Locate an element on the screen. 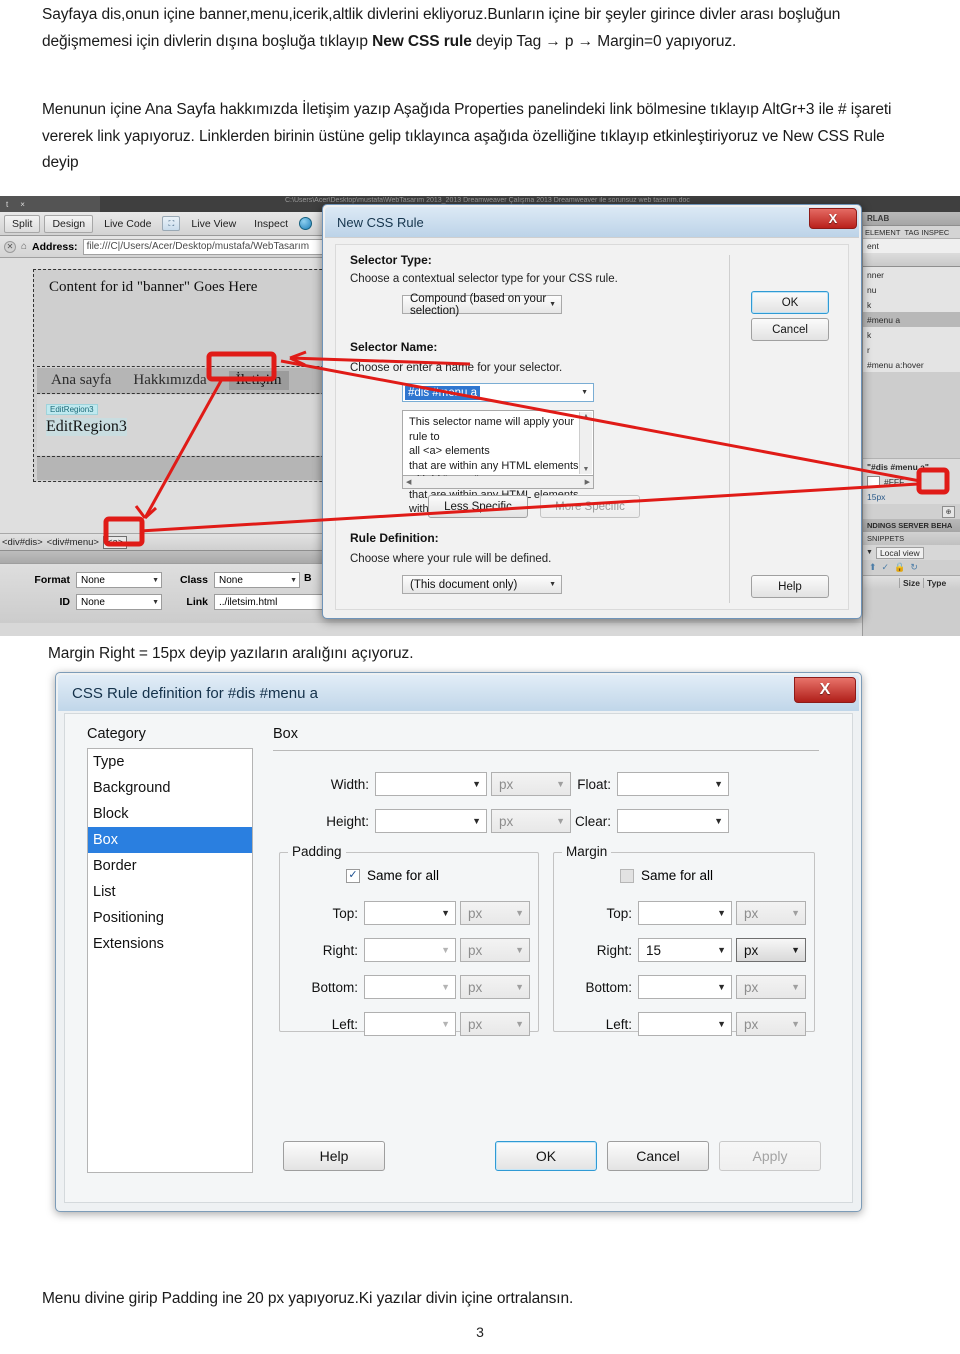 The height and width of the screenshot is (1354, 960). rule-menu: nu is located at coordinates (911, 289).